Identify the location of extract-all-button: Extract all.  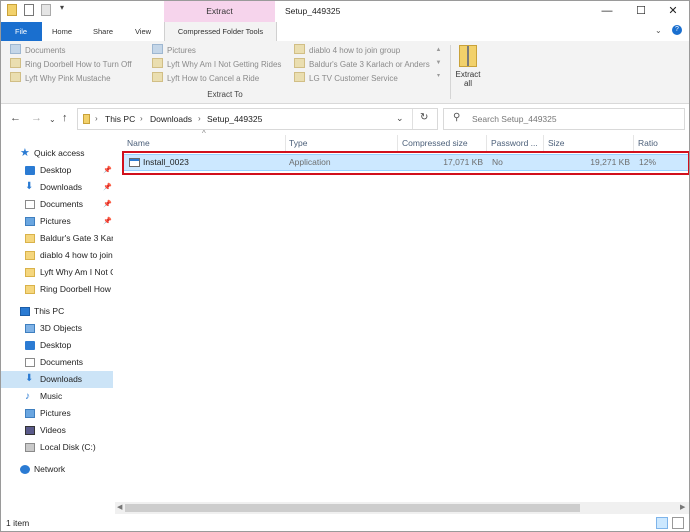
(468, 68).